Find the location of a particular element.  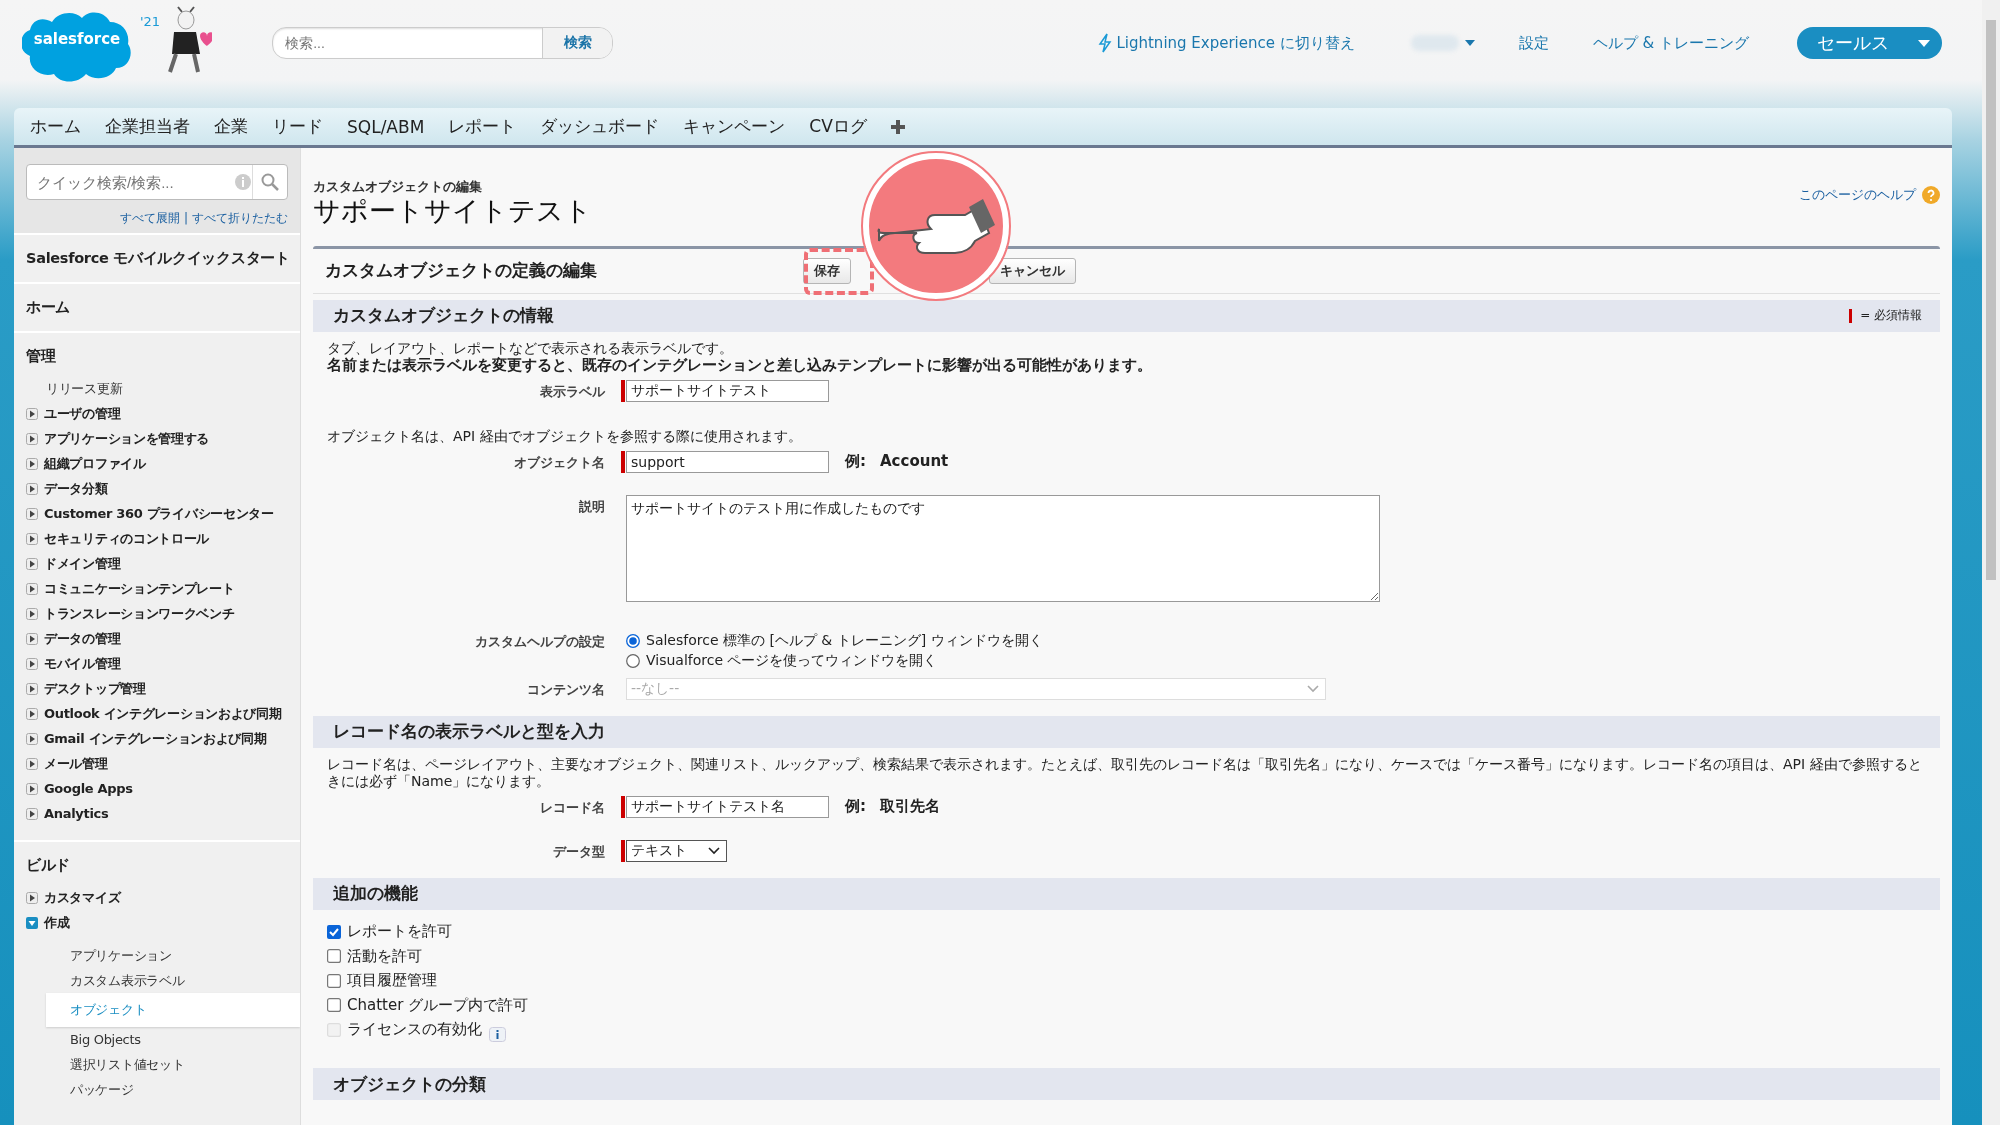

dropdown: --なし-- is located at coordinates (976, 688).